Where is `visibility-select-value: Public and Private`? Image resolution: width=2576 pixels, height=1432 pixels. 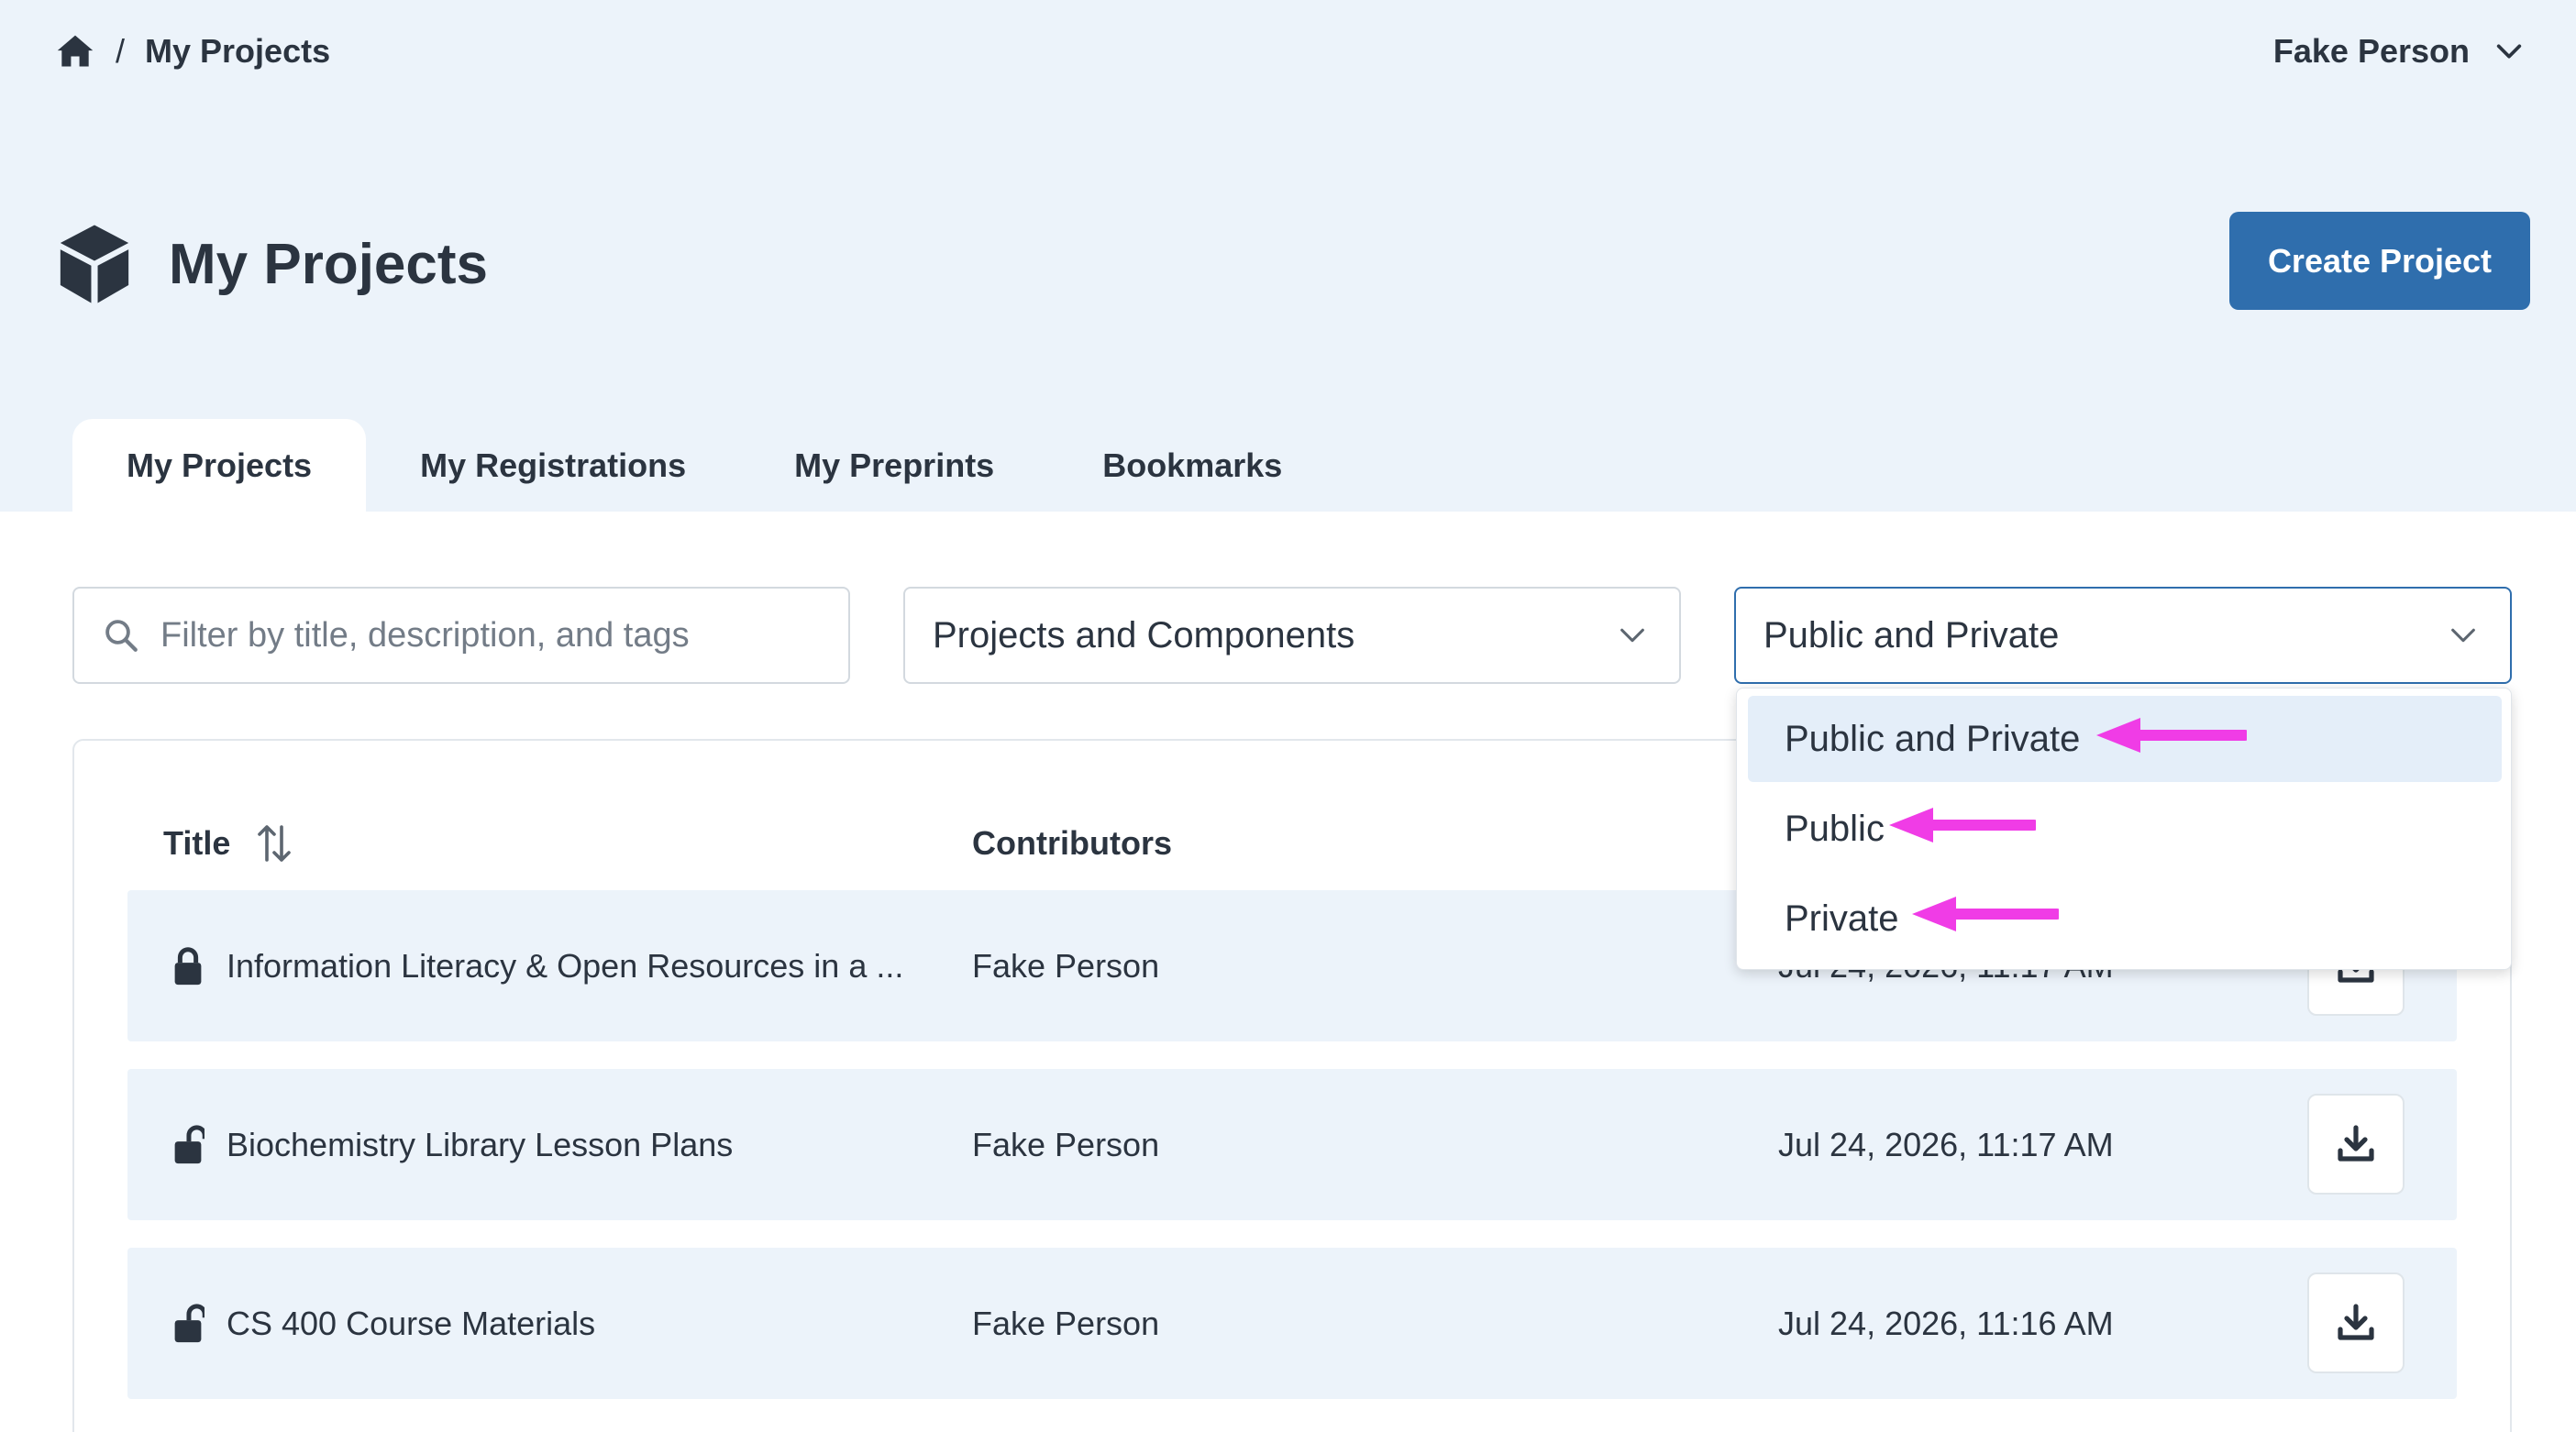
visibility-select-value: Public and Private is located at coordinates (1911, 634).